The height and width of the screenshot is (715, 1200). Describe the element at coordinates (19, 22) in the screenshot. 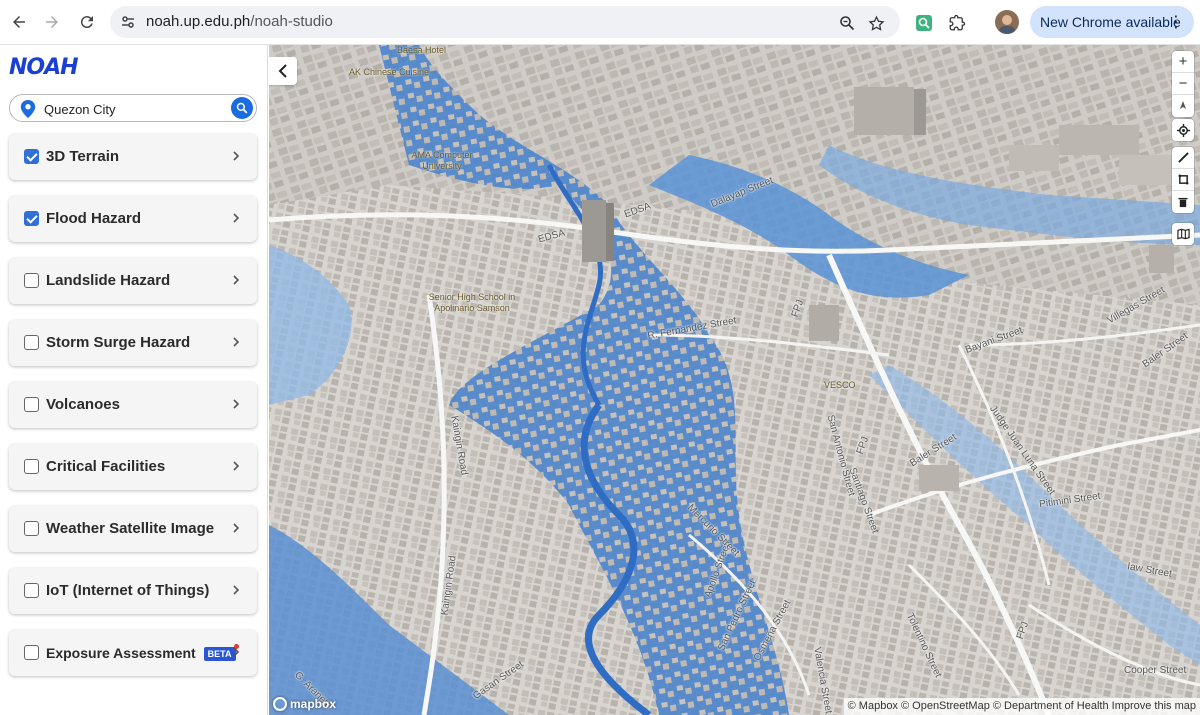

I see `back-icon` at that location.